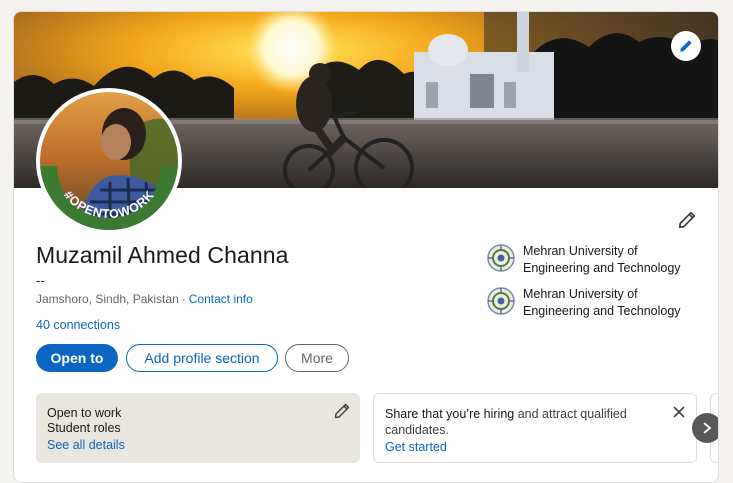 This screenshot has width=733, height=483. I want to click on edit-cover-button, so click(686, 46).